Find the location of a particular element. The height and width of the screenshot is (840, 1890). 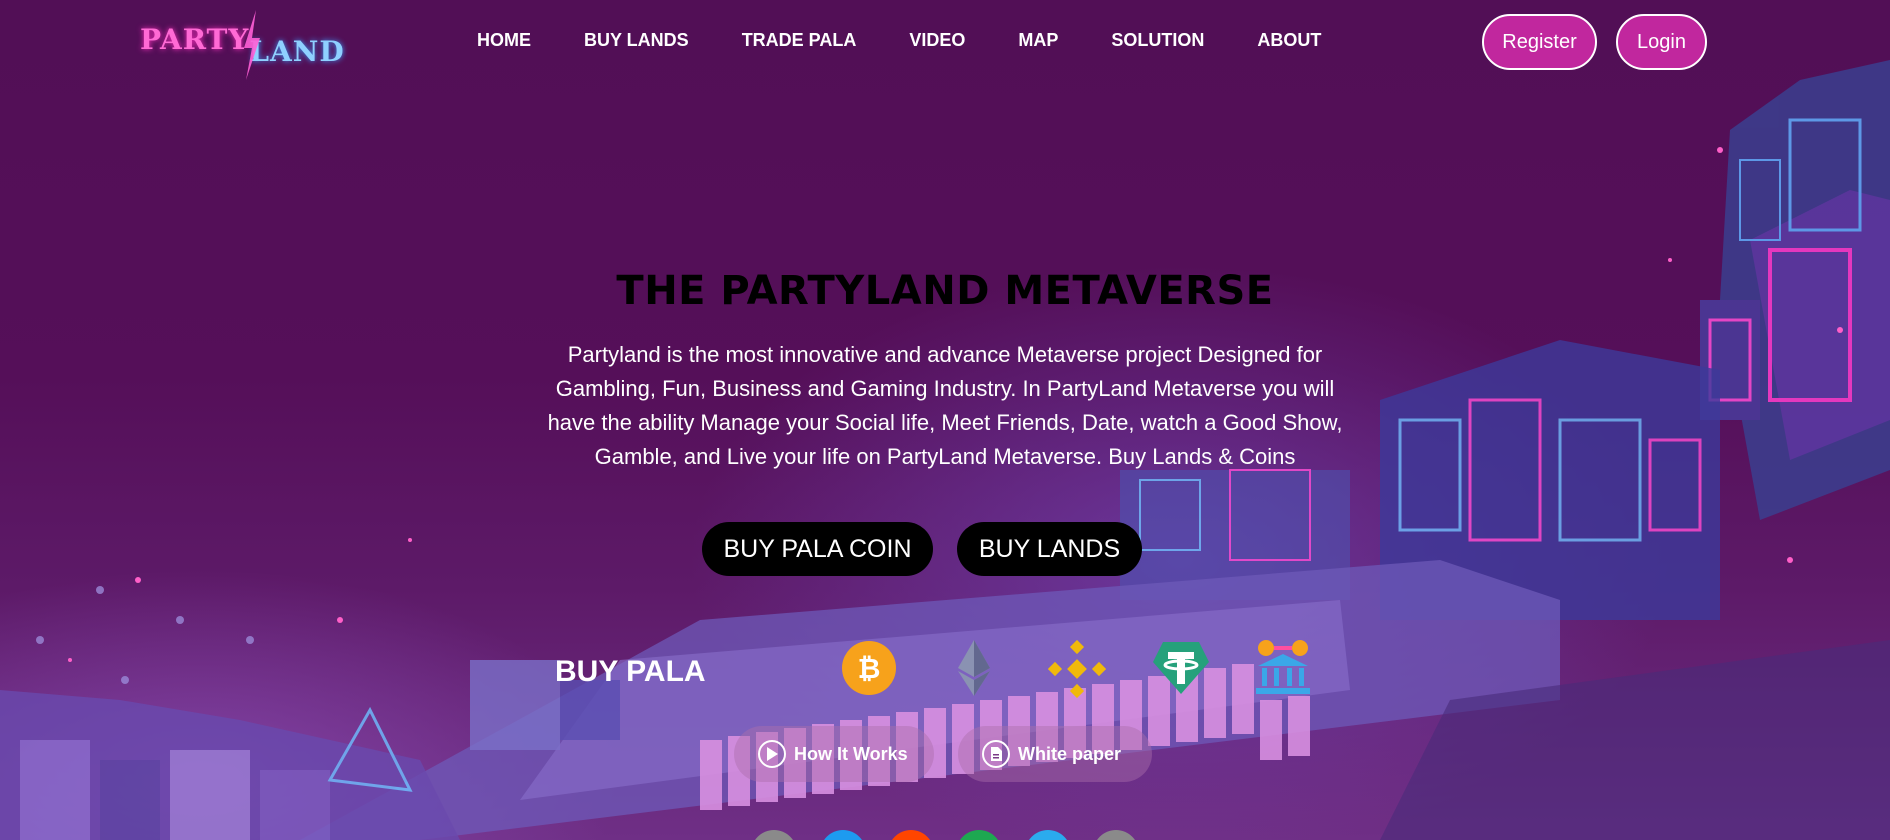

buy-lands-button: BUY LANDS is located at coordinates (1049, 549).